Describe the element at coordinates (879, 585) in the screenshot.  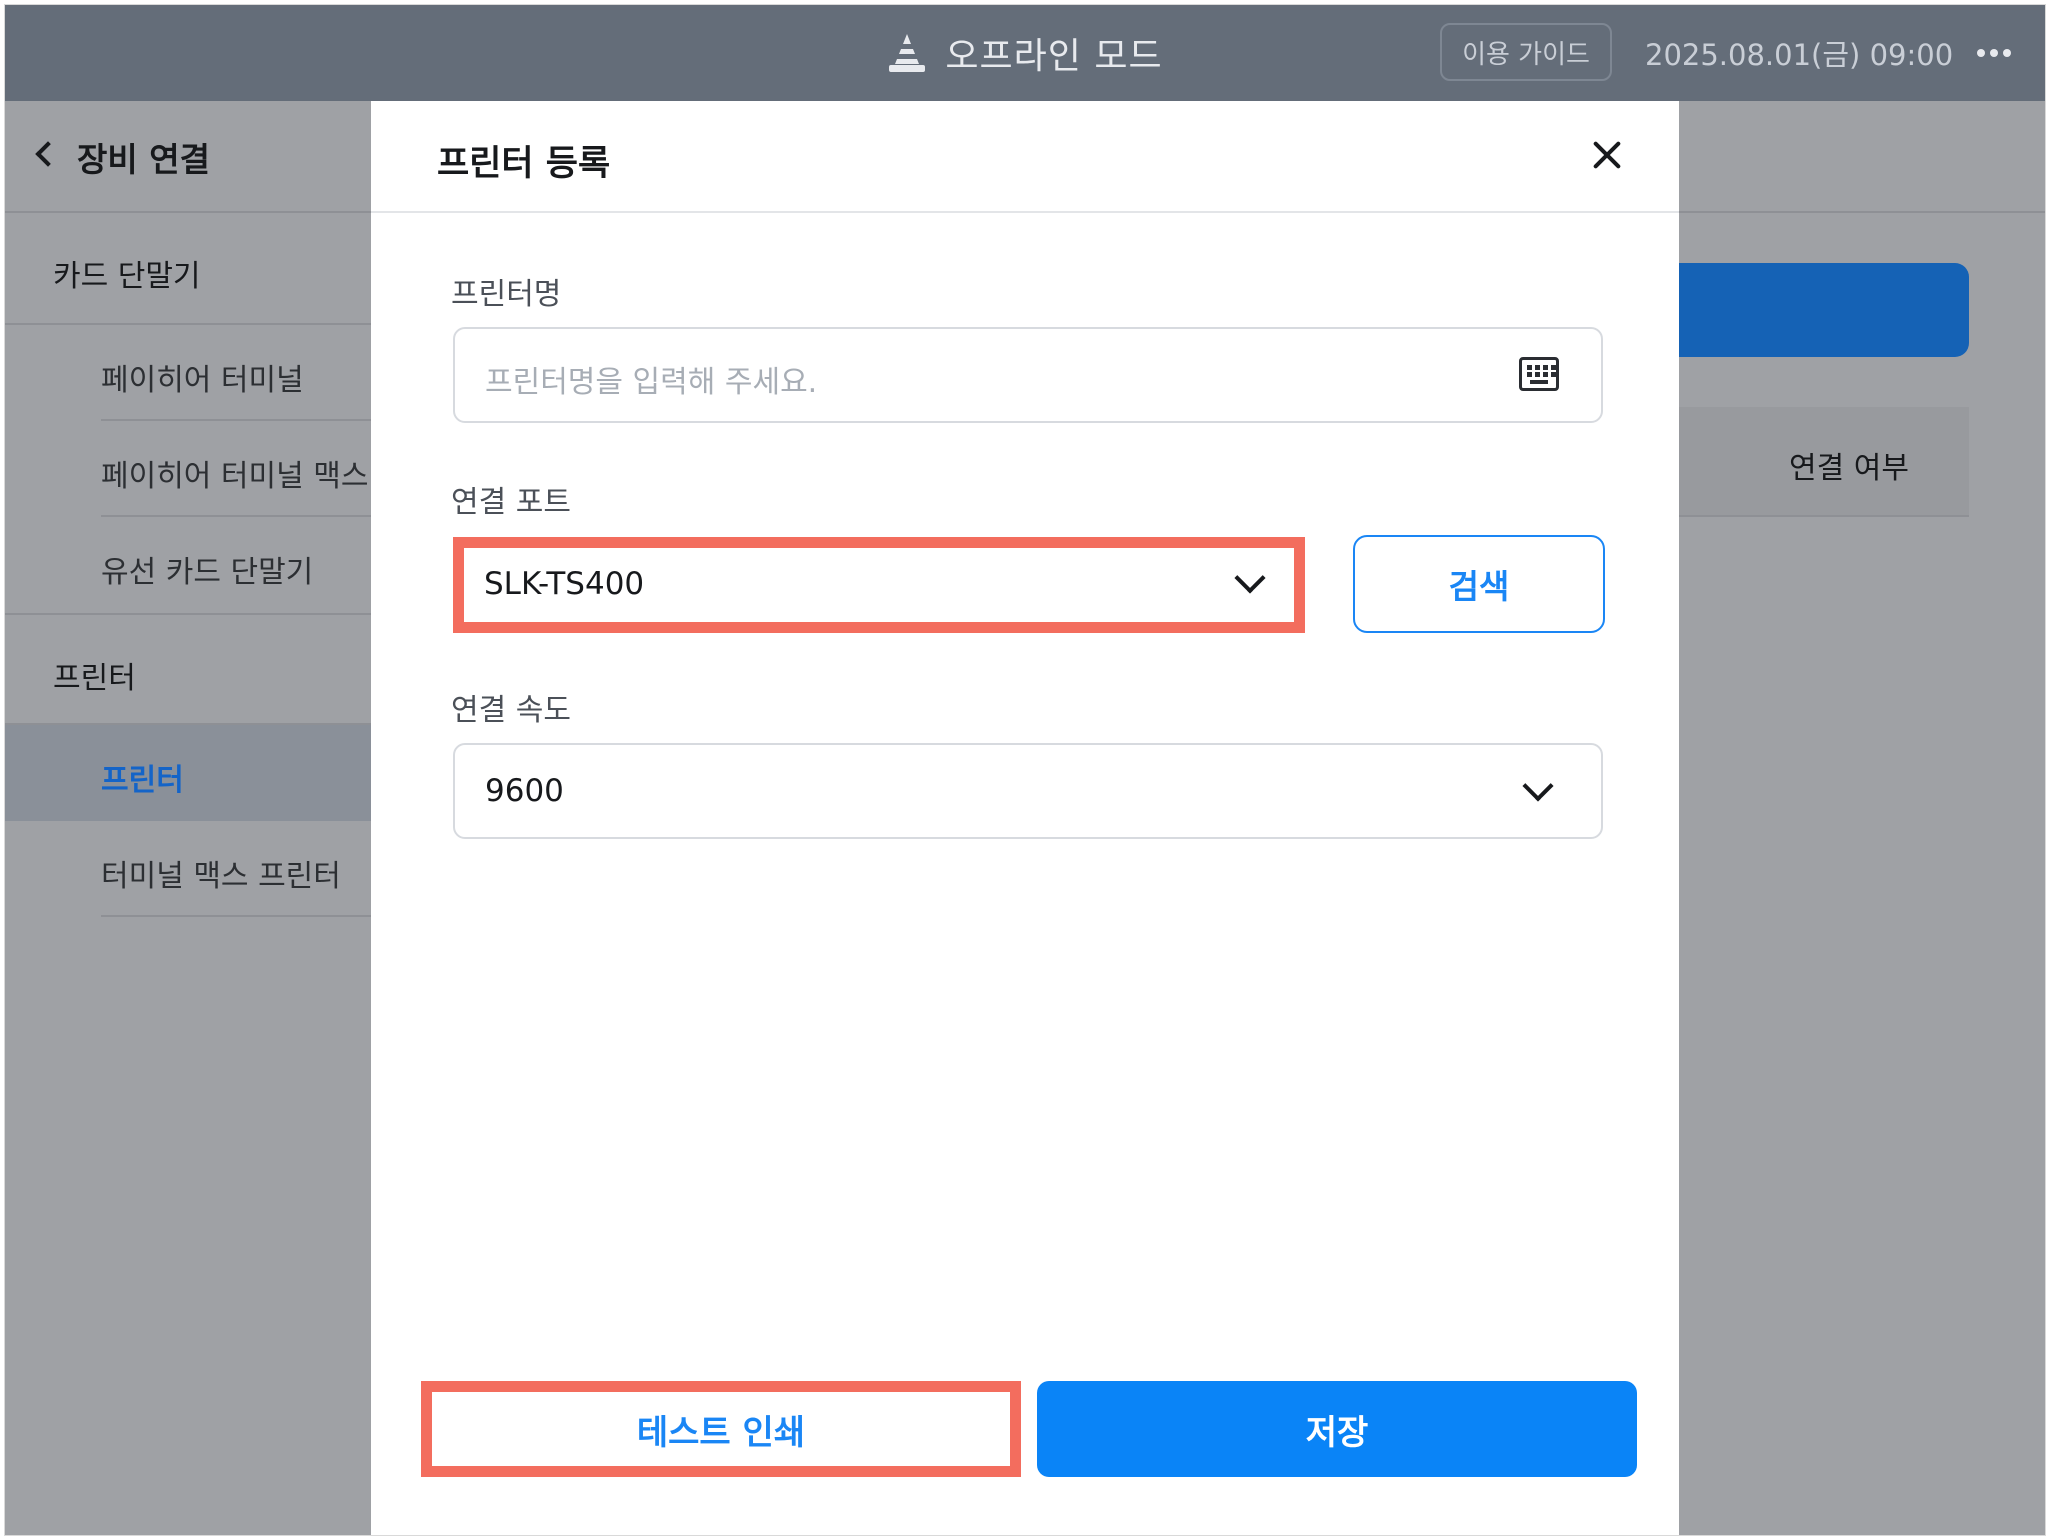
I see `connection-port-select: SLK-TS400` at that location.